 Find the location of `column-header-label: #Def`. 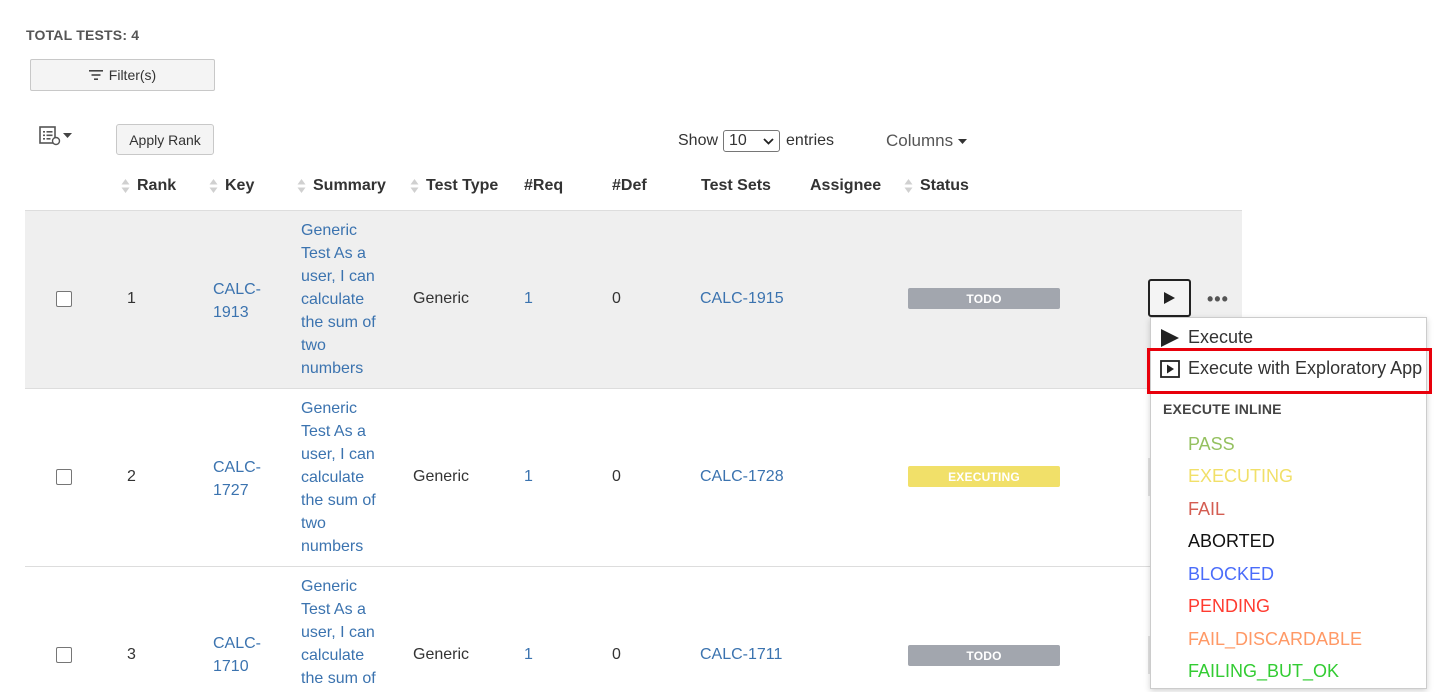

column-header-label: #Def is located at coordinates (629, 185).